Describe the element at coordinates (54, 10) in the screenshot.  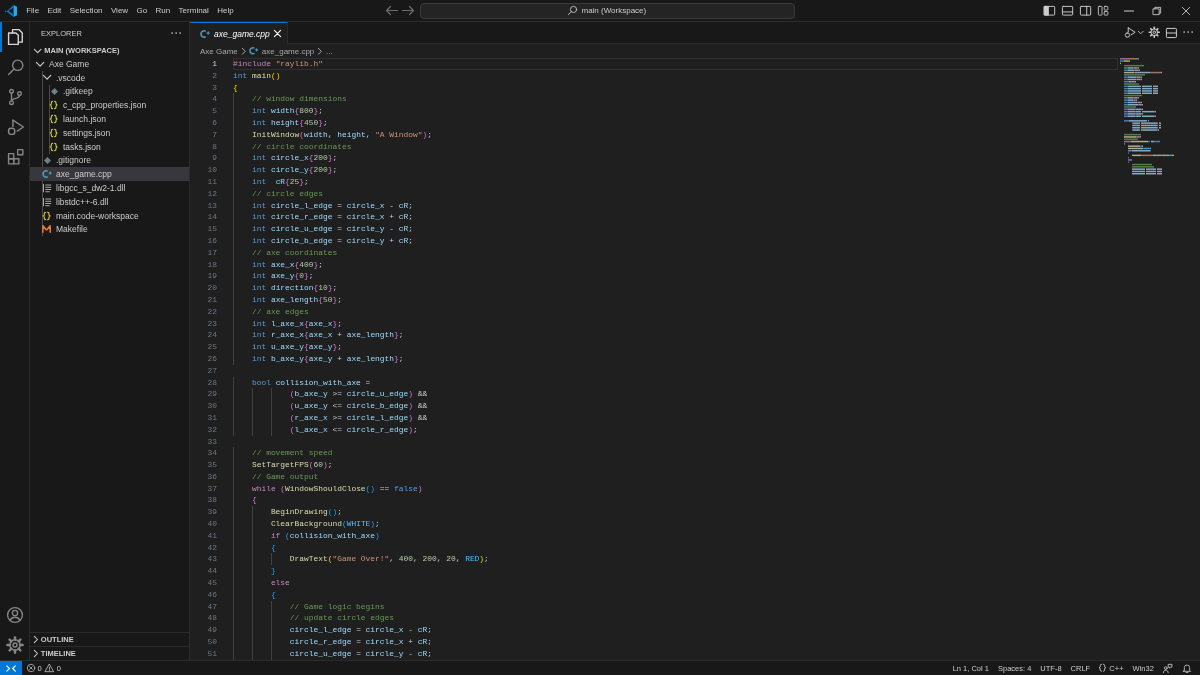
I see `menu-item: Edit` at that location.